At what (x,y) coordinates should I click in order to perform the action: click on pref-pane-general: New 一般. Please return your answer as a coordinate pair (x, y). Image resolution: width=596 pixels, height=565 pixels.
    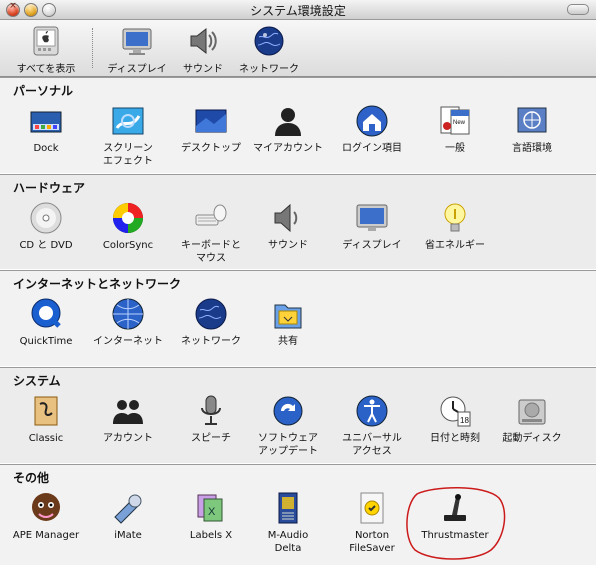
    Looking at the image, I should click on (455, 135).